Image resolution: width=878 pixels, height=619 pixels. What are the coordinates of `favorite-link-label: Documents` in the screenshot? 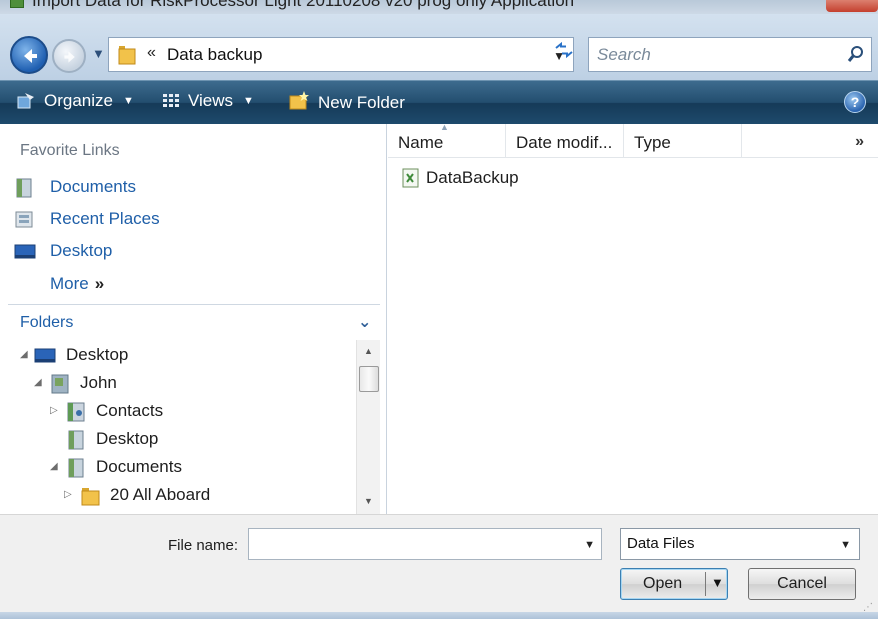 It's located at (93, 187).